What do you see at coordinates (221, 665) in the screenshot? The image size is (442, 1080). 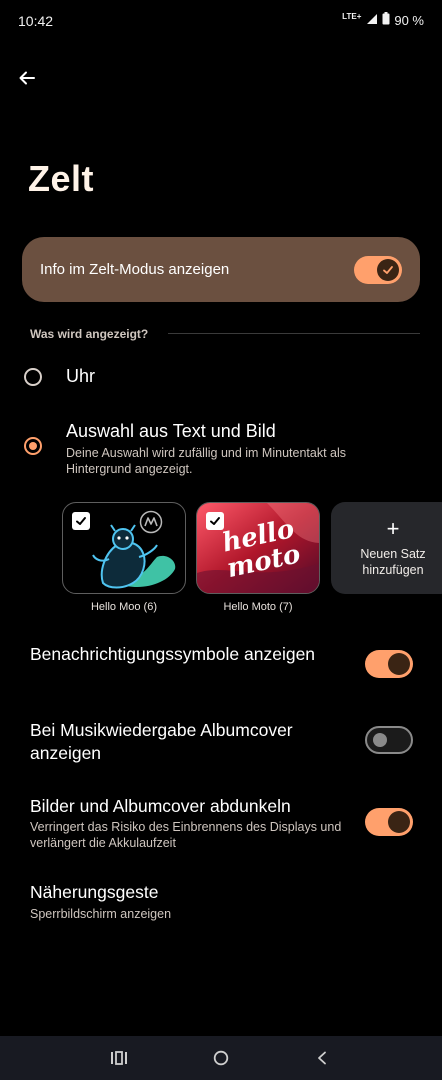 I see `setting-notification-icons: Benachrichtigungssymbole anzeigen` at bounding box center [221, 665].